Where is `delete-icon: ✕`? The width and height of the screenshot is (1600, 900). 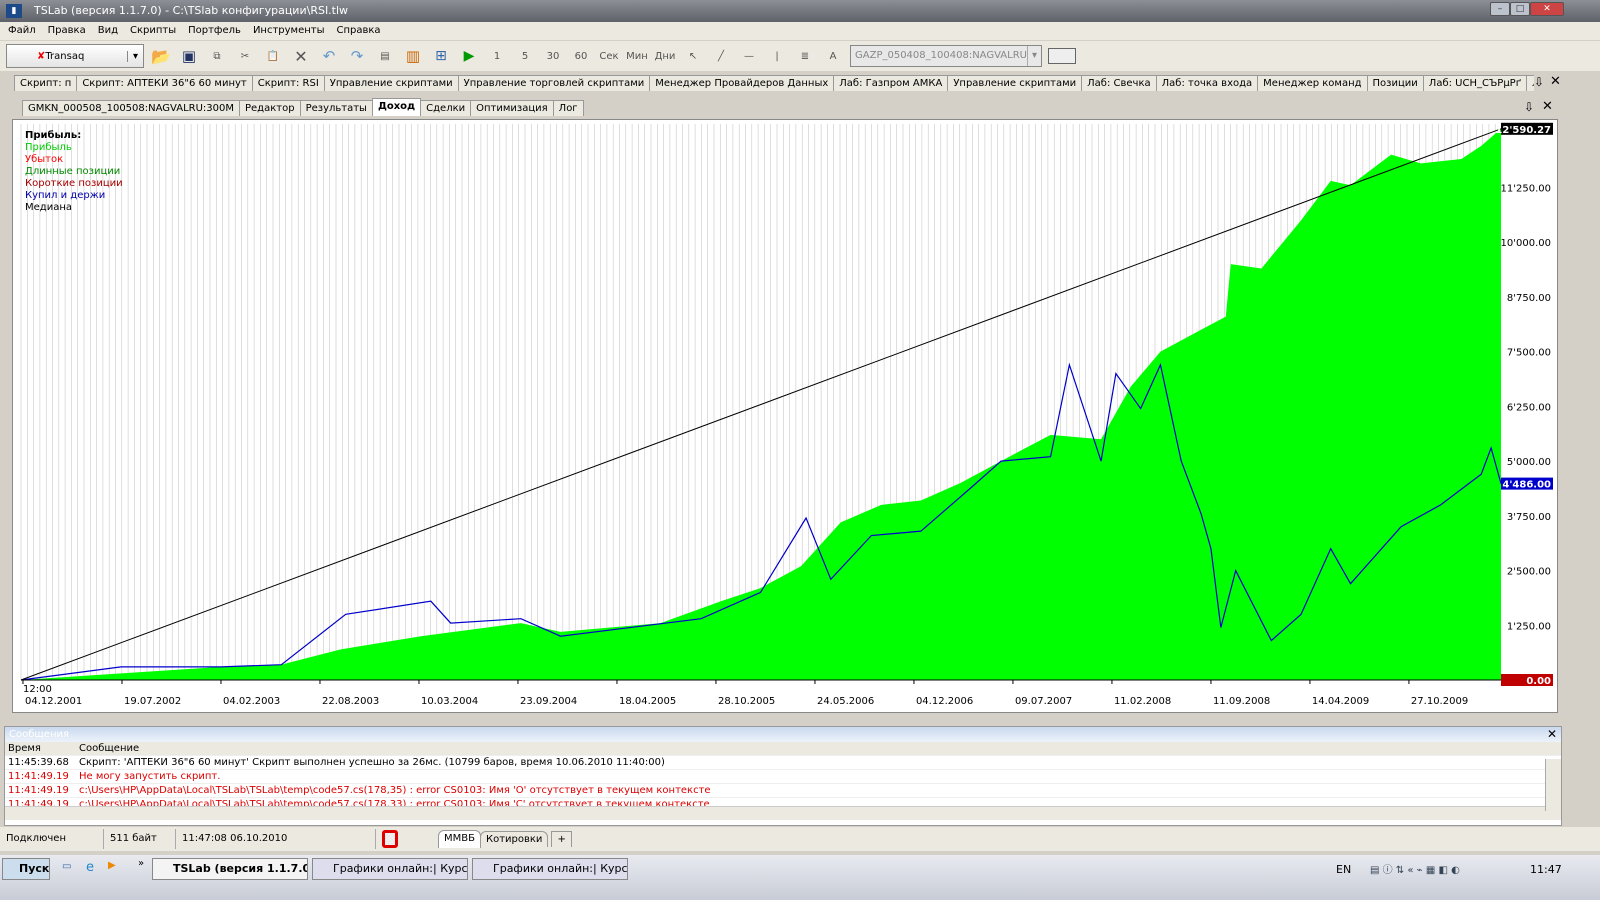
delete-icon: ✕ is located at coordinates (301, 56).